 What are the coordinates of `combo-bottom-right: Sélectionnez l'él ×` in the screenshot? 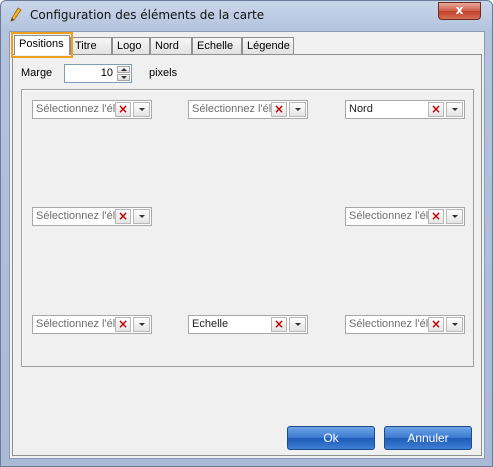 It's located at (405, 324).